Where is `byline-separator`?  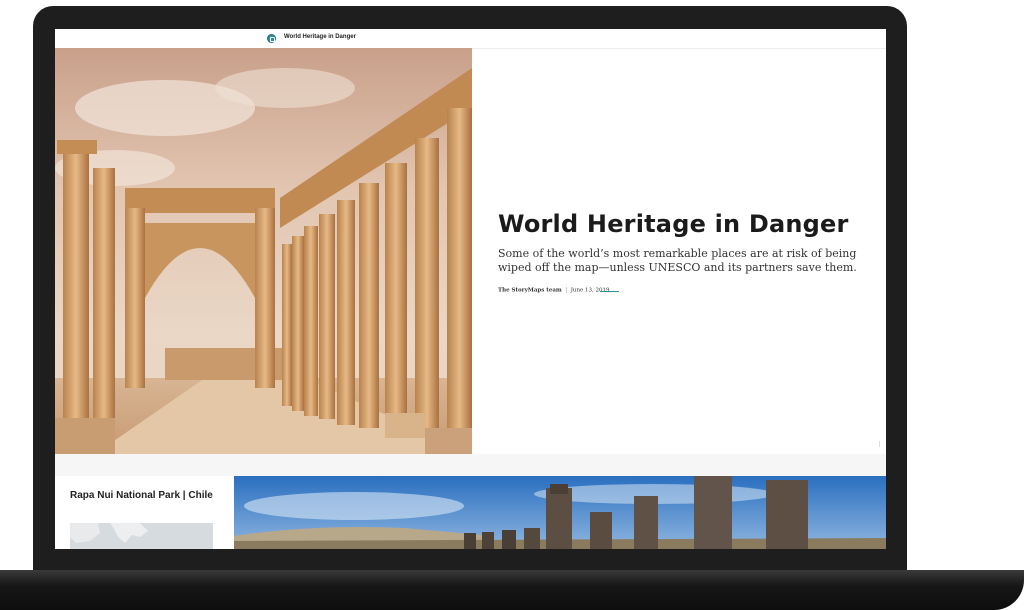 byline-separator is located at coordinates (566, 290).